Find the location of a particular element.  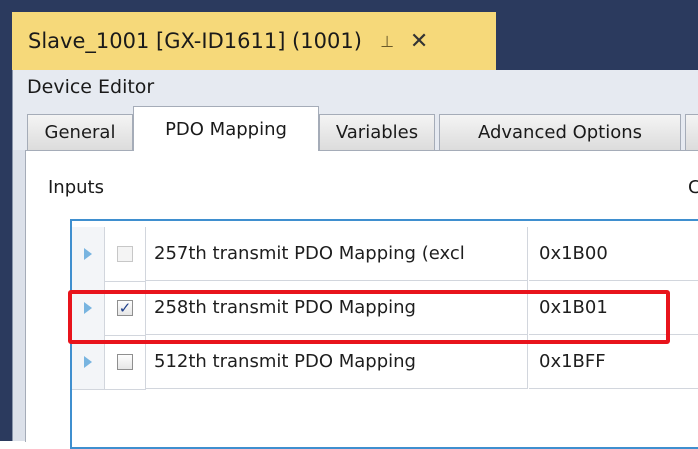

pdo-row: ✓ 258th transmit PDO Mapping 0x1B01 is located at coordinates (385, 308).